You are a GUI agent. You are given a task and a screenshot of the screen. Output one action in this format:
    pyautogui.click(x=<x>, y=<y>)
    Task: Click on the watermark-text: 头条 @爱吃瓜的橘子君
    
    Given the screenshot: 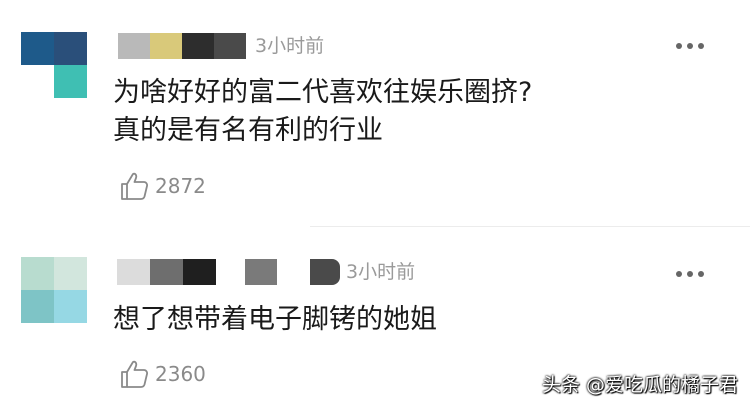 What is the action you would take?
    pyautogui.click(x=640, y=385)
    